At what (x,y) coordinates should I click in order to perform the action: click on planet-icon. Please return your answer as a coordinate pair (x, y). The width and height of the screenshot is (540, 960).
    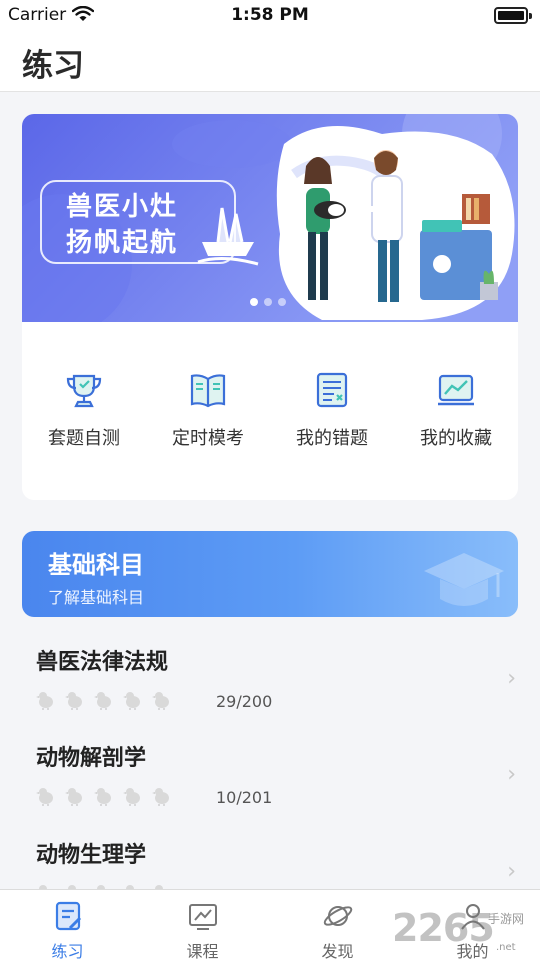
    Looking at the image, I should click on (338, 916).